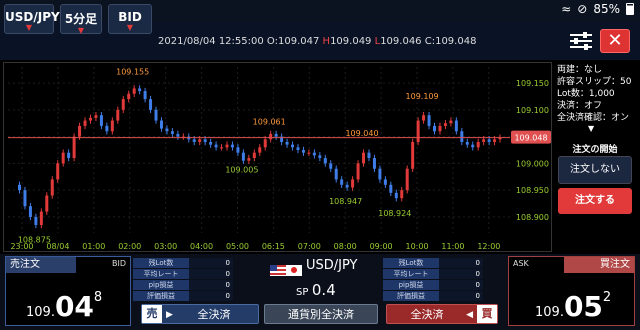 The image size is (640, 330). I want to click on y-tick-label: 109.150, so click(532, 83).